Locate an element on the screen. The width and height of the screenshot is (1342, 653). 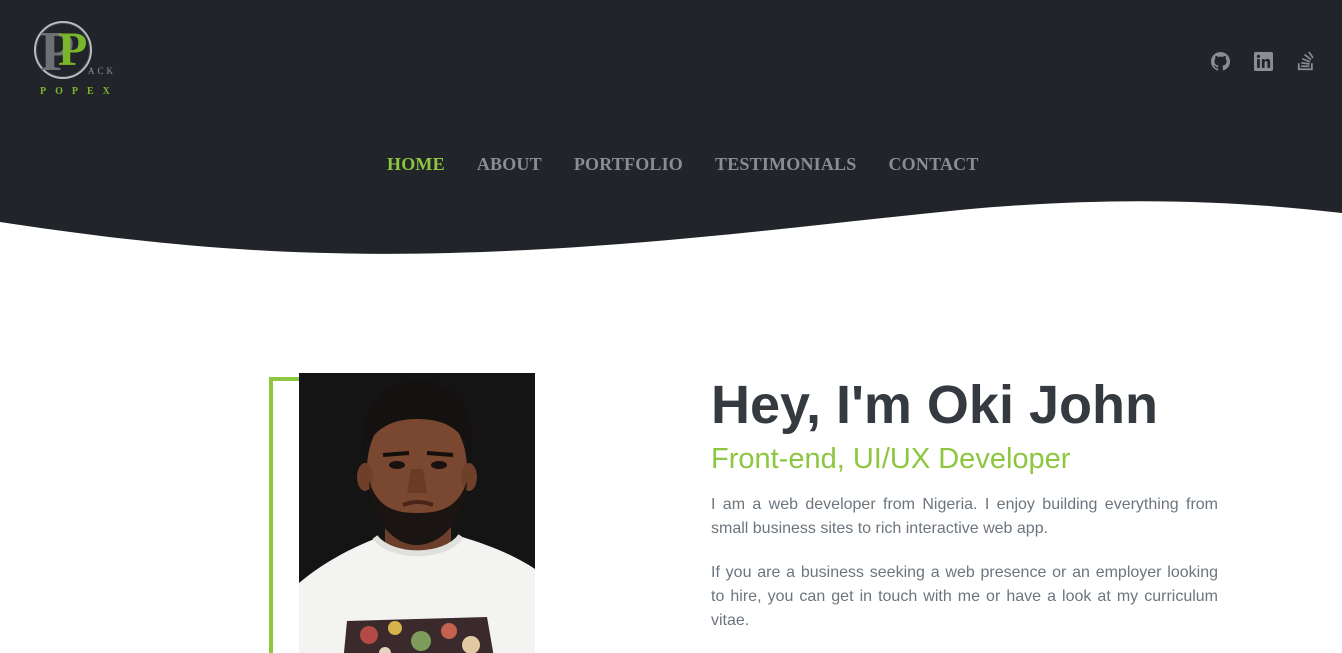
profile-photo is located at coordinates (417, 513).